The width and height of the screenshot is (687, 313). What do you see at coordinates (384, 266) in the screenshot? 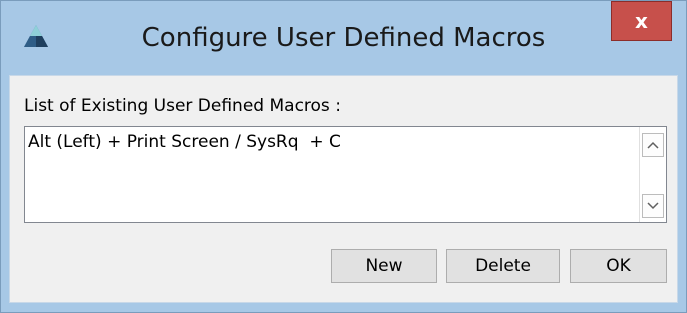
I see `new-button: New` at bounding box center [384, 266].